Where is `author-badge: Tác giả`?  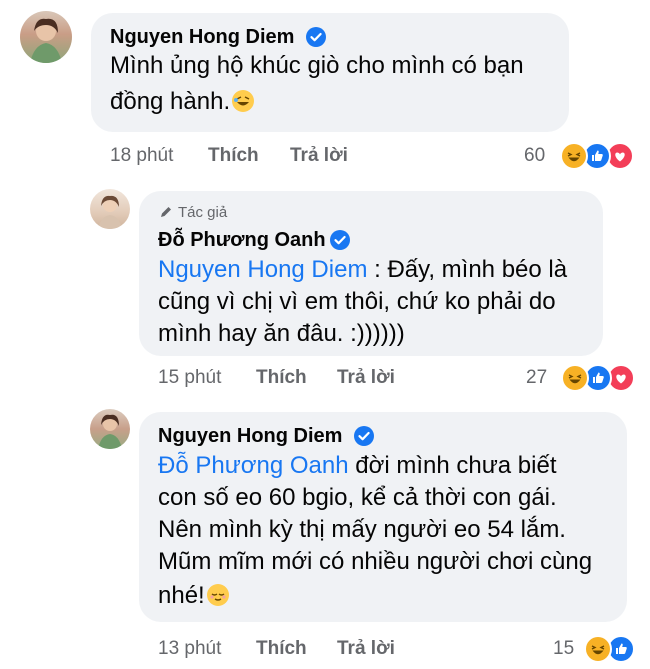 author-badge: Tác giả is located at coordinates (192, 212).